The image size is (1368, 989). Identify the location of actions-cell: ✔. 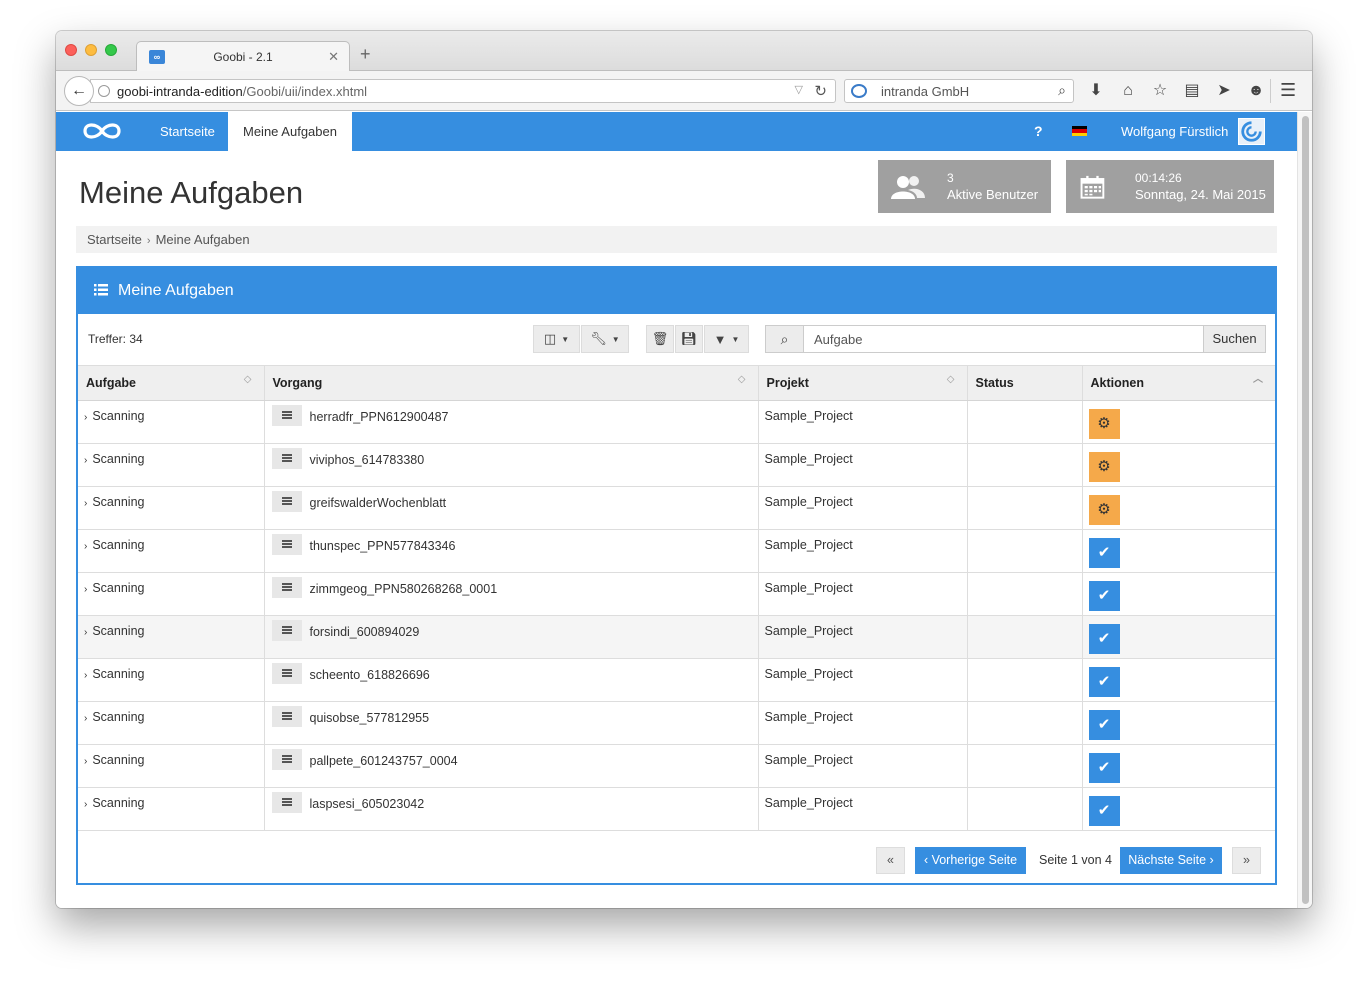
(1178, 594).